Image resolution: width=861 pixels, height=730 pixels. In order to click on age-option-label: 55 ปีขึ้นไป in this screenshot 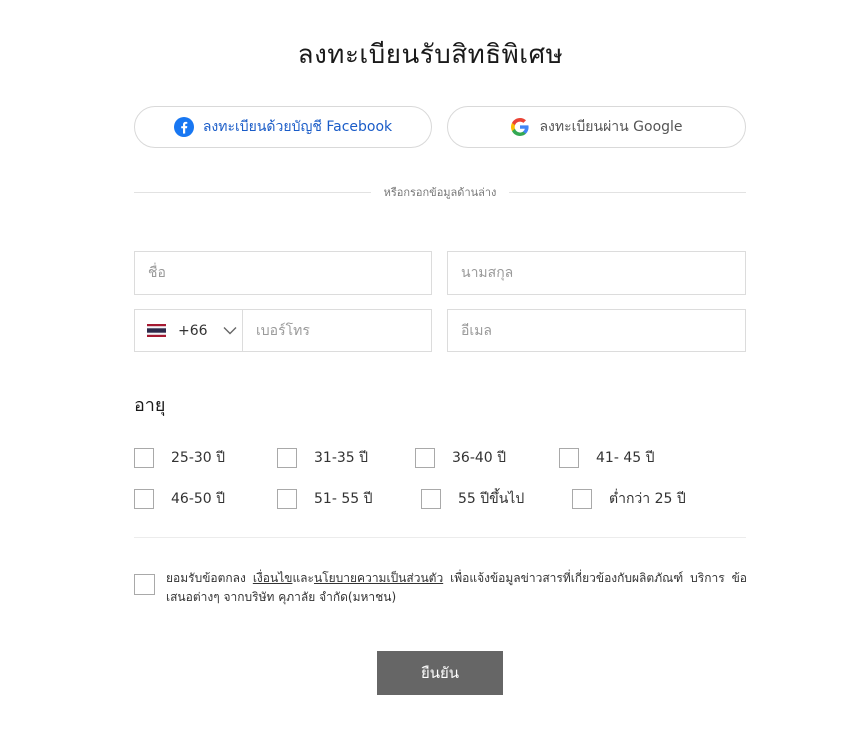, I will do `click(491, 499)`.